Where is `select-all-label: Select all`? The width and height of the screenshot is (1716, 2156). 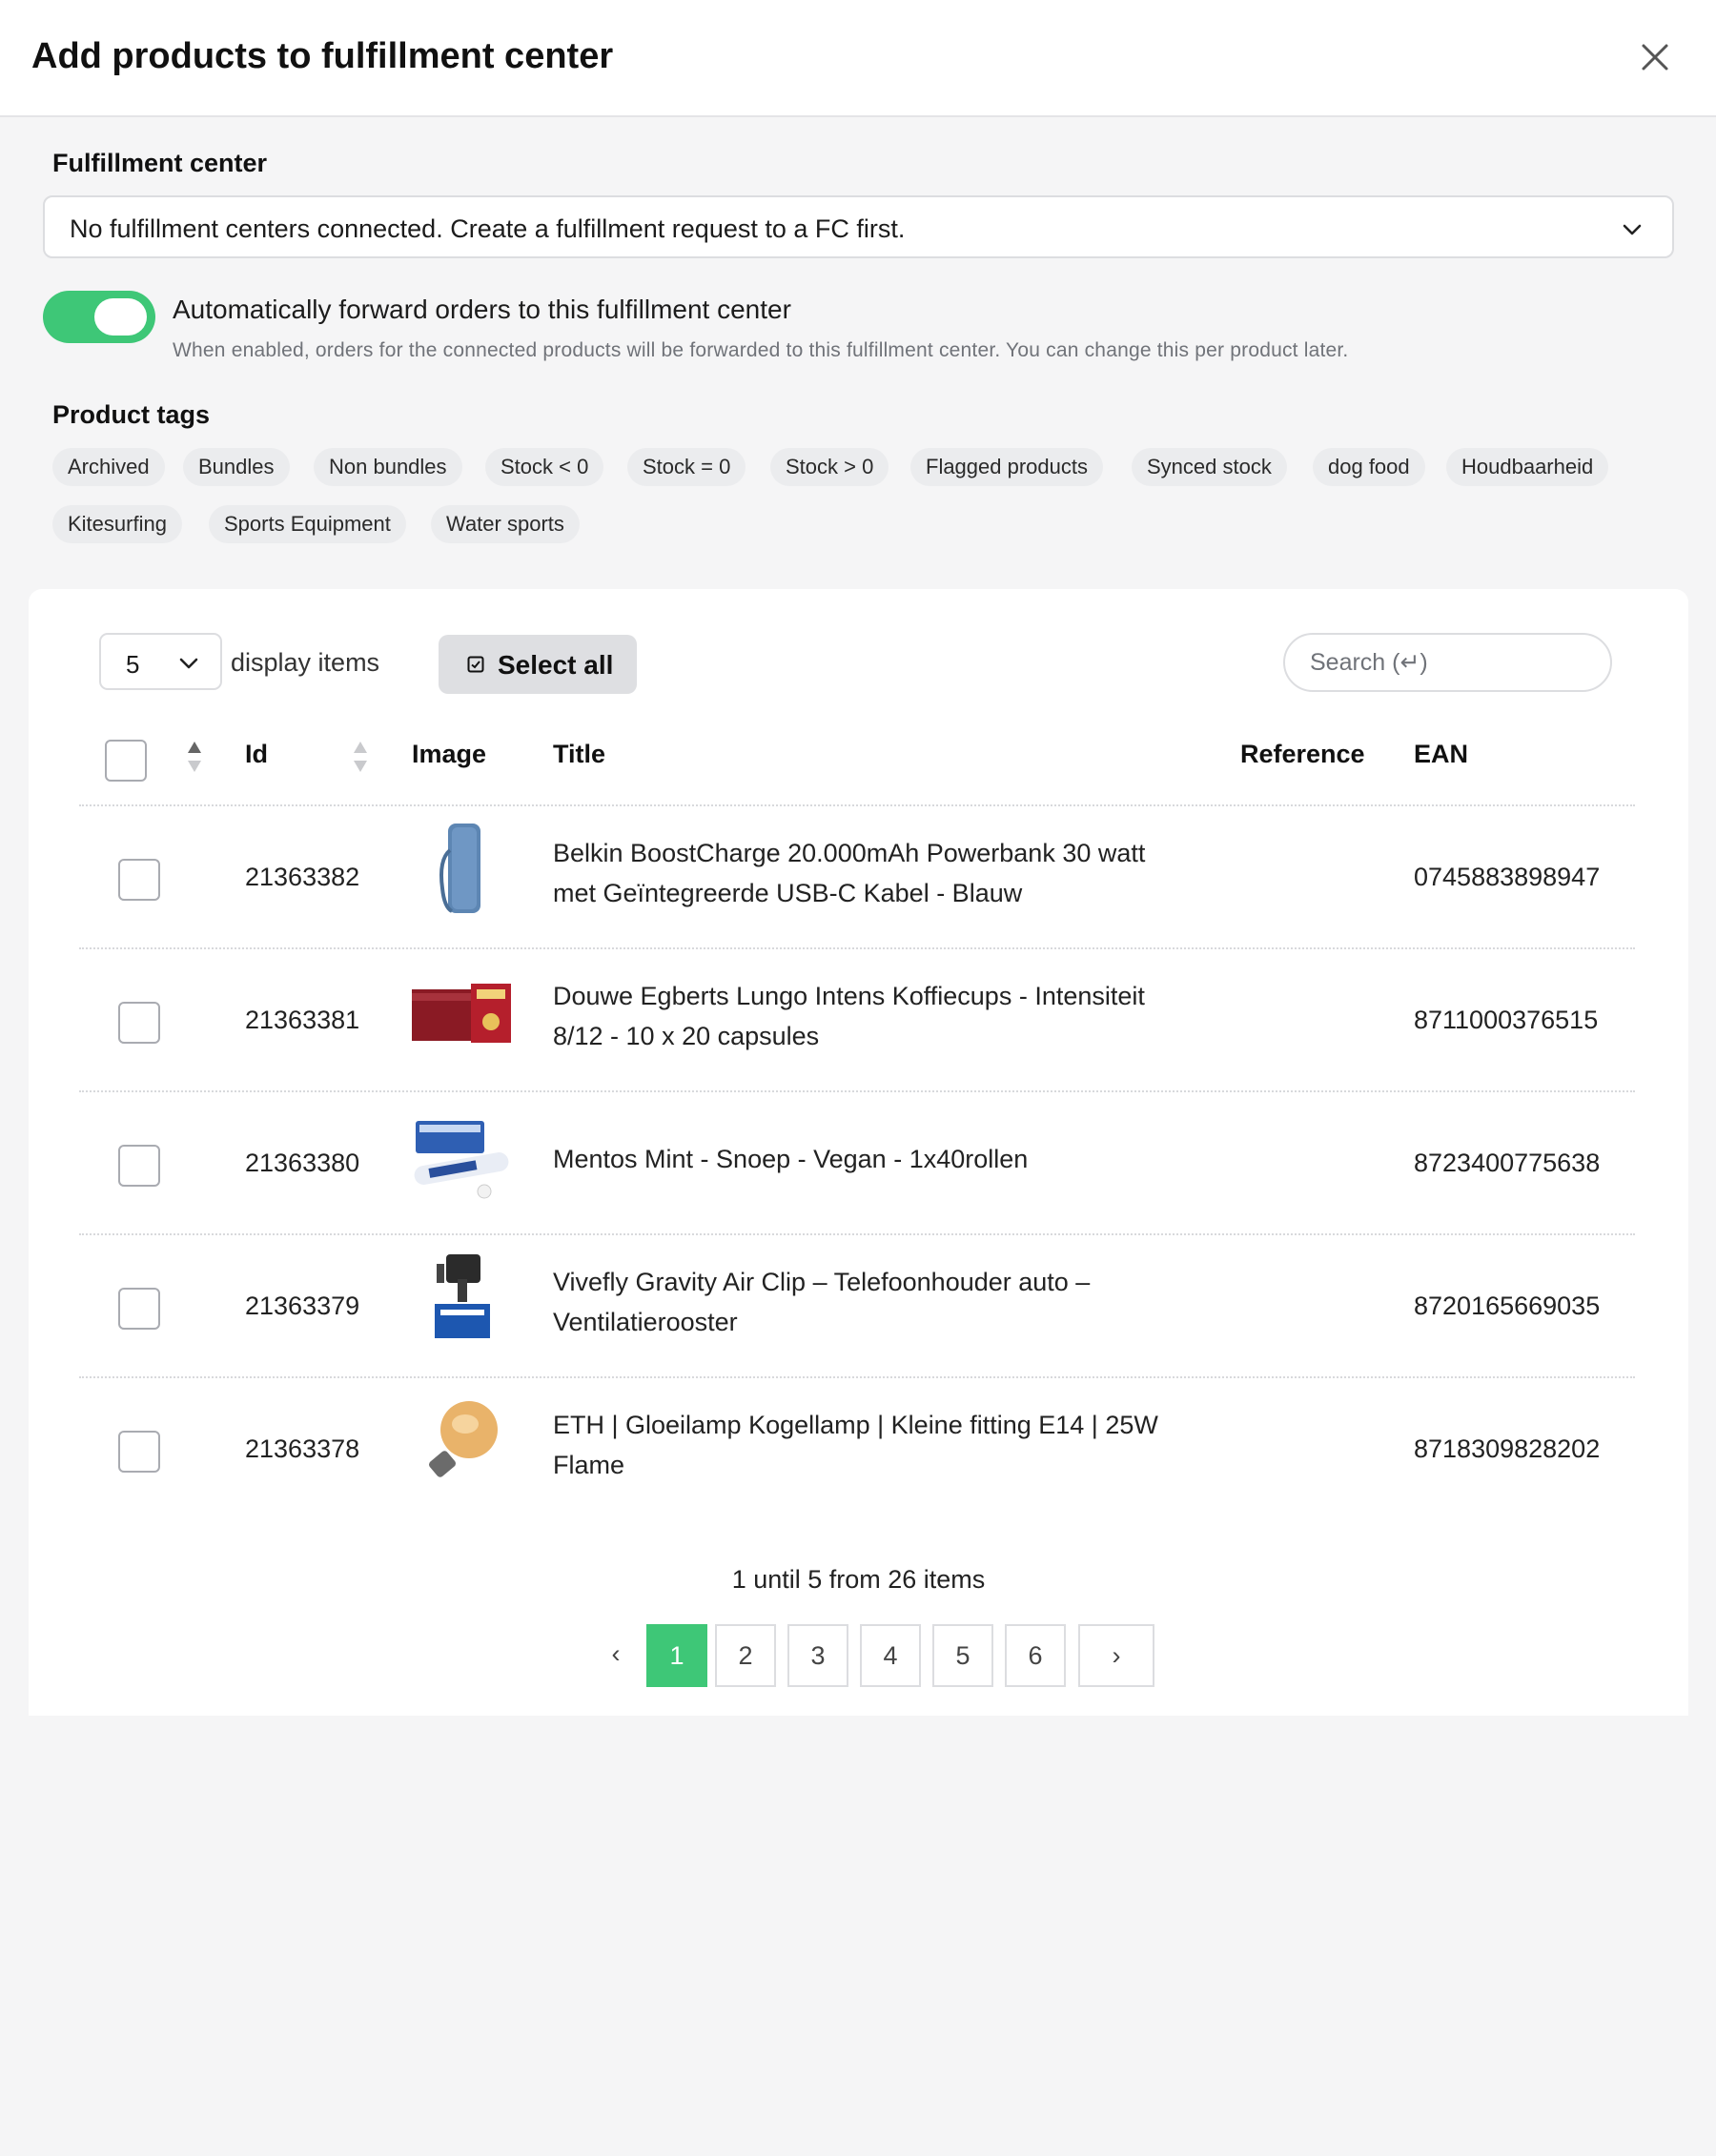
select-all-label: Select all is located at coordinates (556, 665).